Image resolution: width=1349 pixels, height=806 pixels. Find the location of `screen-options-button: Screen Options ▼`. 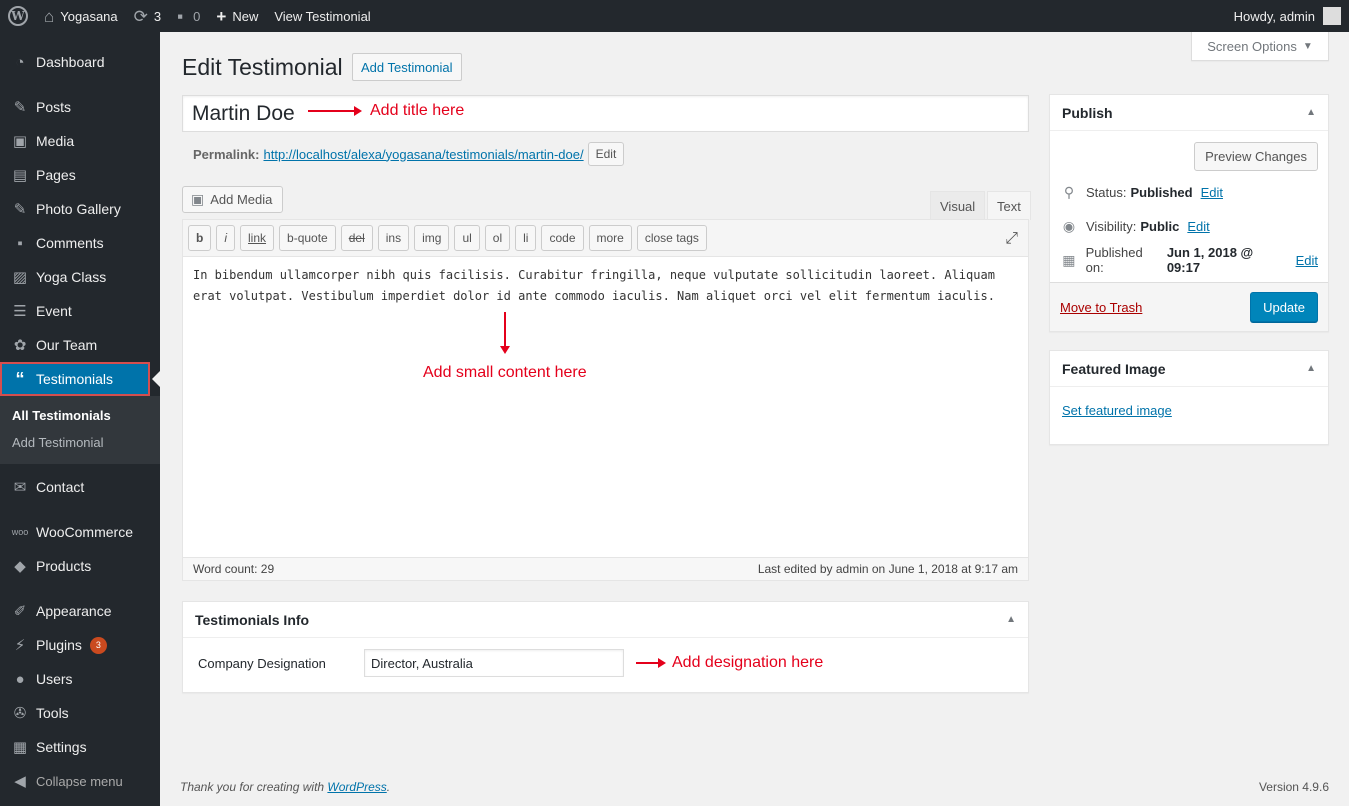

screen-options-button: Screen Options ▼ is located at coordinates (1260, 46).